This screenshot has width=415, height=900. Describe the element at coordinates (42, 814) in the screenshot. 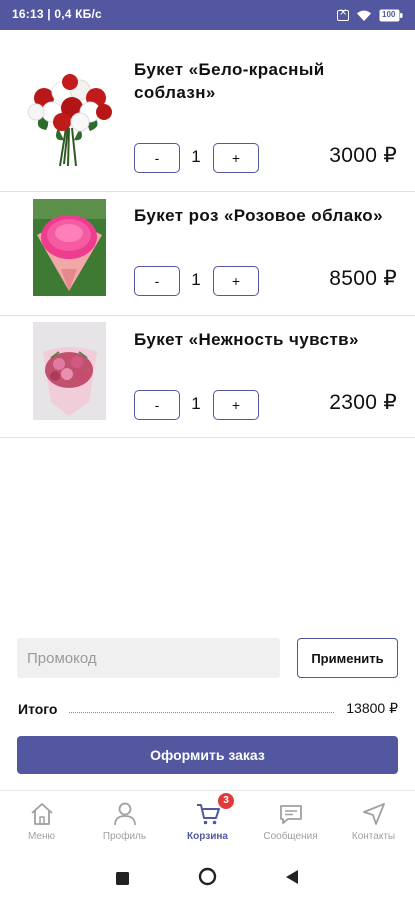

I see `home-icon` at that location.